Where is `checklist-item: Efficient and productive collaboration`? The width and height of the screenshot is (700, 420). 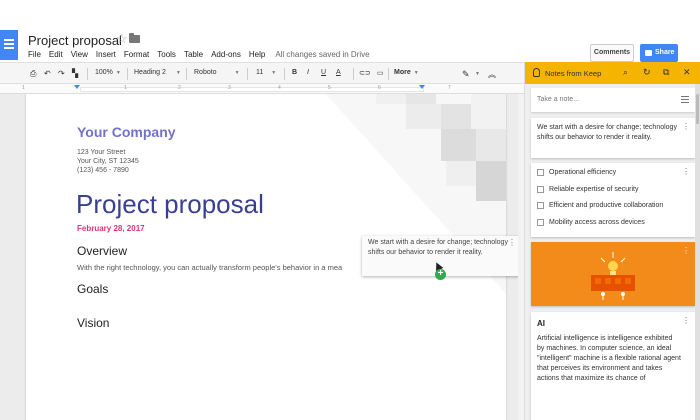 checklist-item: Efficient and productive collaboration is located at coordinates (613, 206).